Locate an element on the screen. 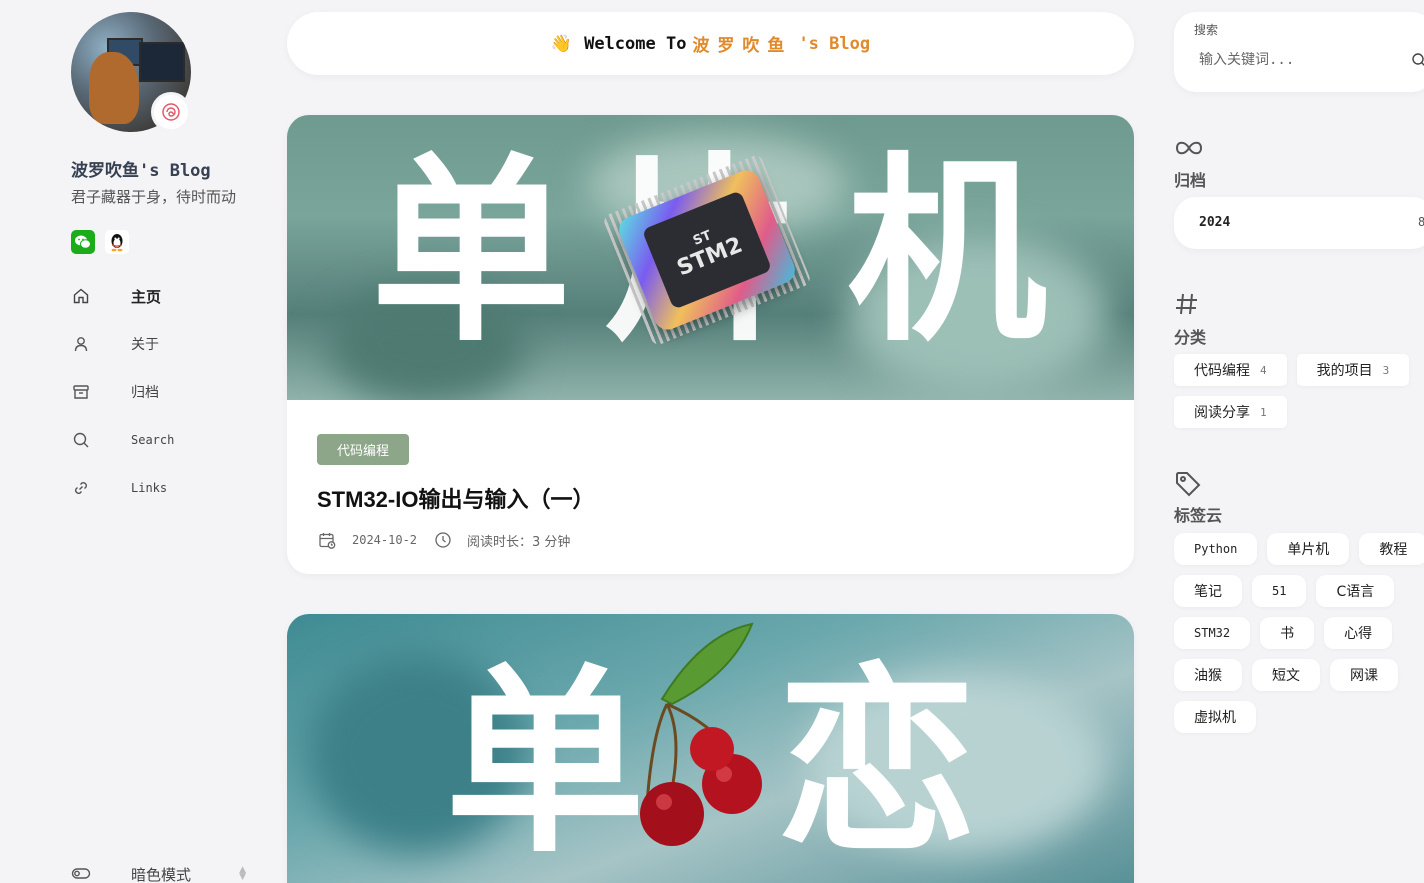 Image resolution: width=1424 pixels, height=883 pixels. category-chip: 我的项目 3 is located at coordinates (1353, 370).